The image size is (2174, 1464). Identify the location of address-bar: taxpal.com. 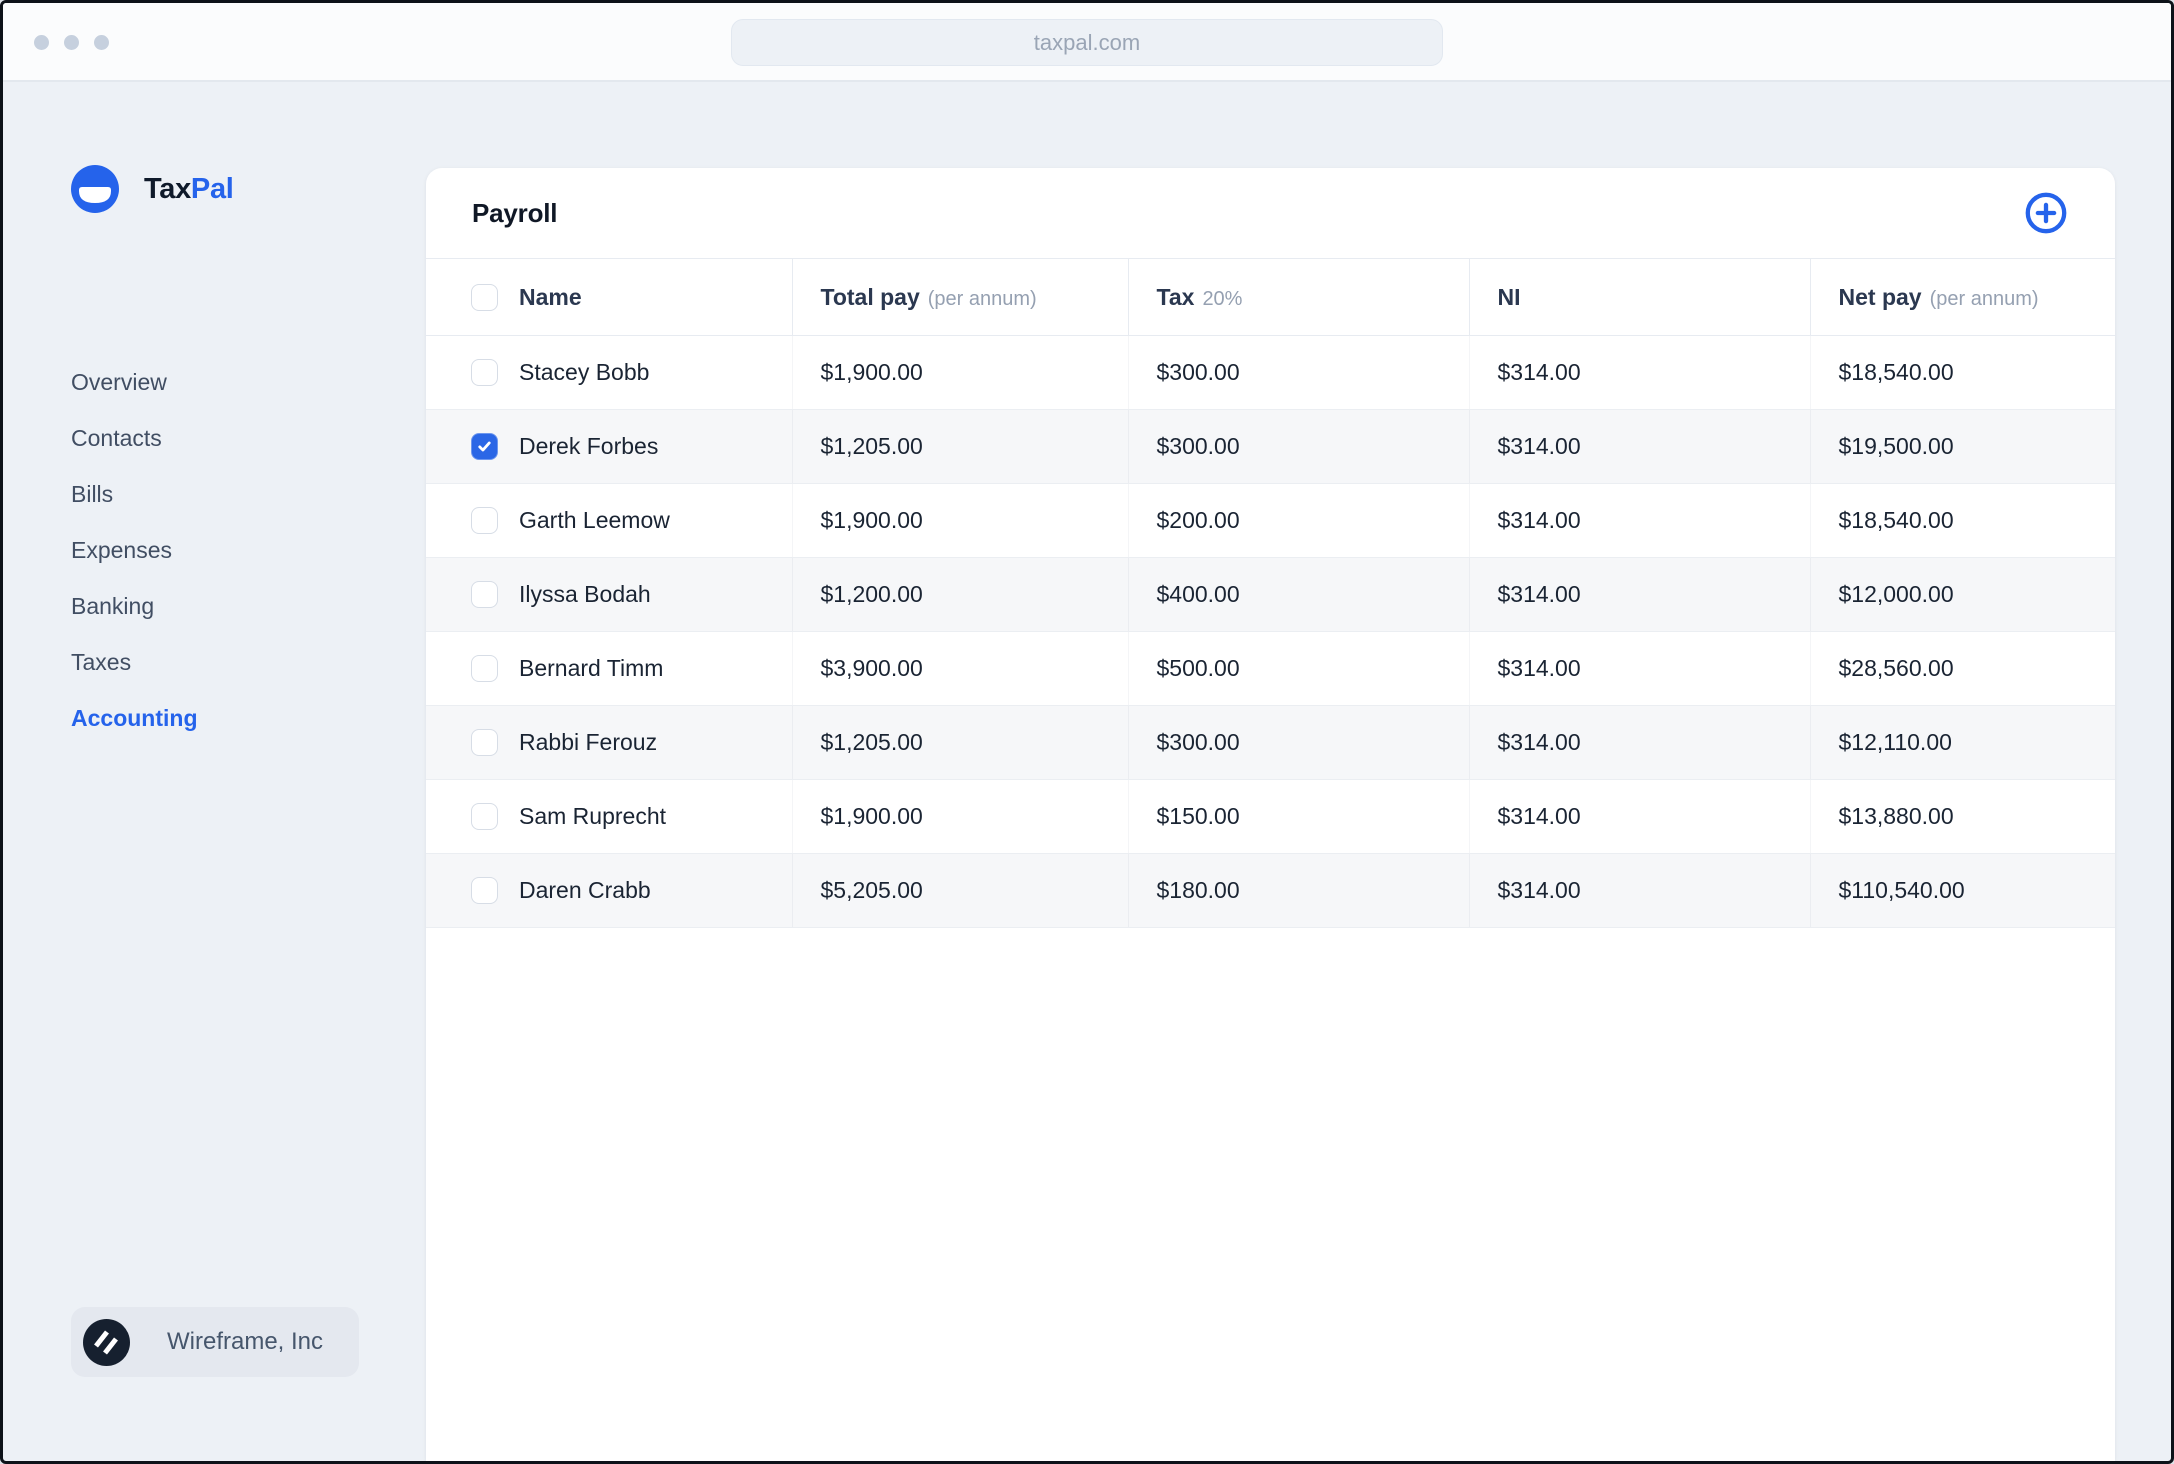
(1087, 42).